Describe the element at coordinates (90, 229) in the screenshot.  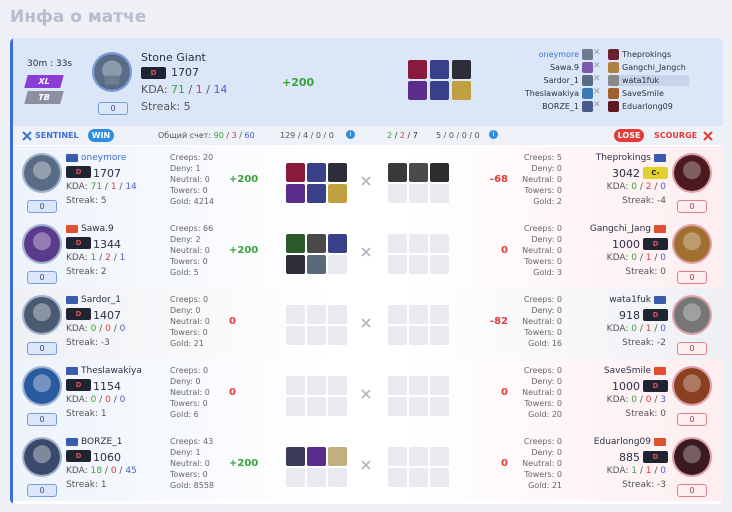
I see `player-name: Sawa.9` at that location.